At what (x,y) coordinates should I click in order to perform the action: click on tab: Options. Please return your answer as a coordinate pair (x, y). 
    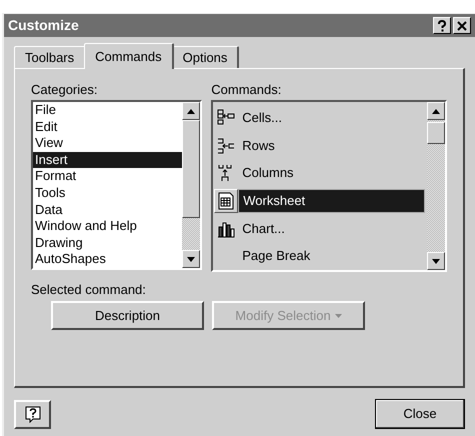
    Looking at the image, I should click on (206, 57).